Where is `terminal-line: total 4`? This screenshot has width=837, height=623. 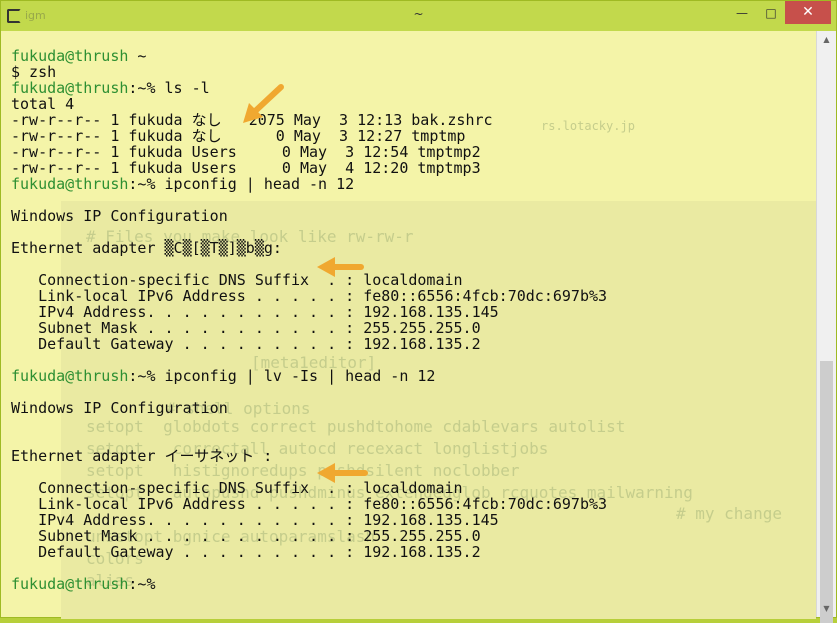
terminal-line: total 4 is located at coordinates (309, 104).